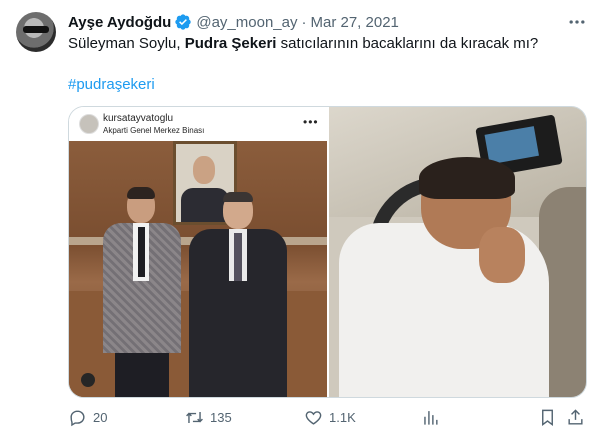 Image resolution: width=597 pixels, height=440 pixels. What do you see at coordinates (142, 375) in the screenshot?
I see `person-left-legs` at bounding box center [142, 375].